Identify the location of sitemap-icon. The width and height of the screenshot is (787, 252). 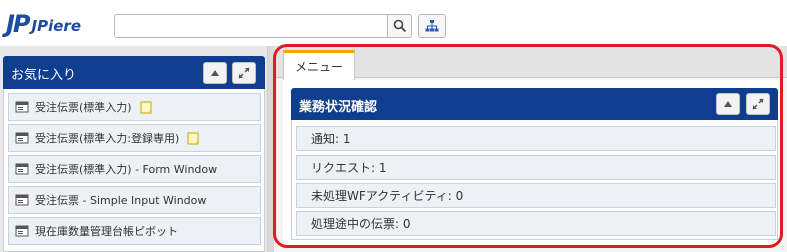
(432, 26).